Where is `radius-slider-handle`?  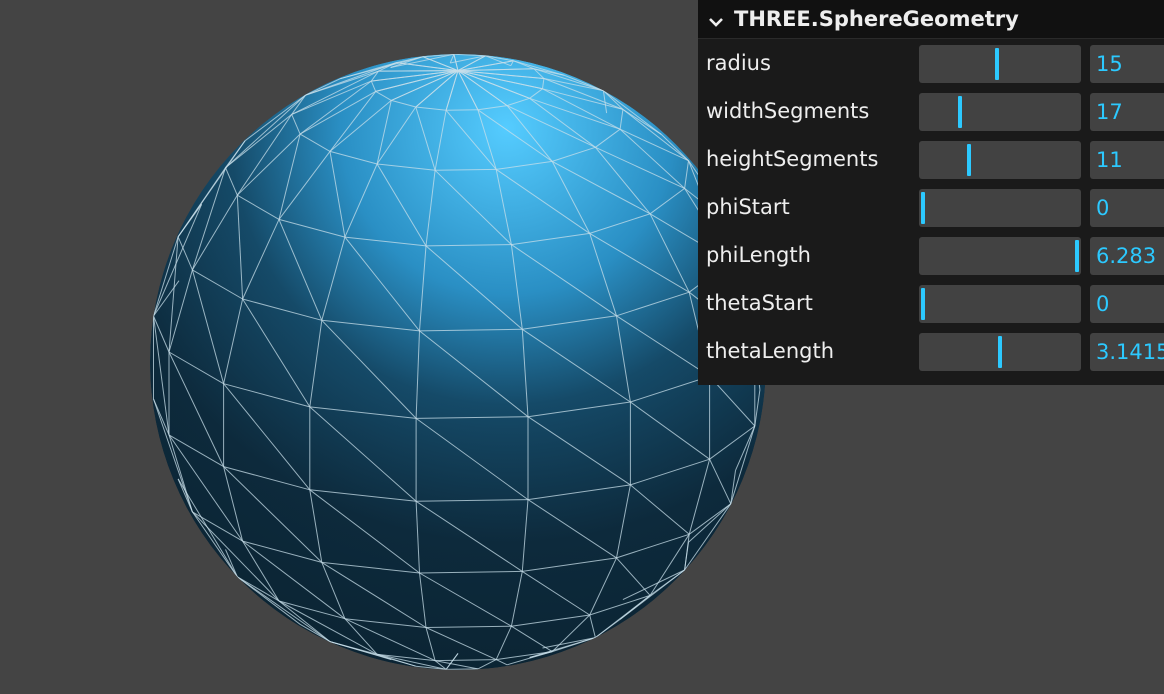
radius-slider-handle is located at coordinates (996, 64).